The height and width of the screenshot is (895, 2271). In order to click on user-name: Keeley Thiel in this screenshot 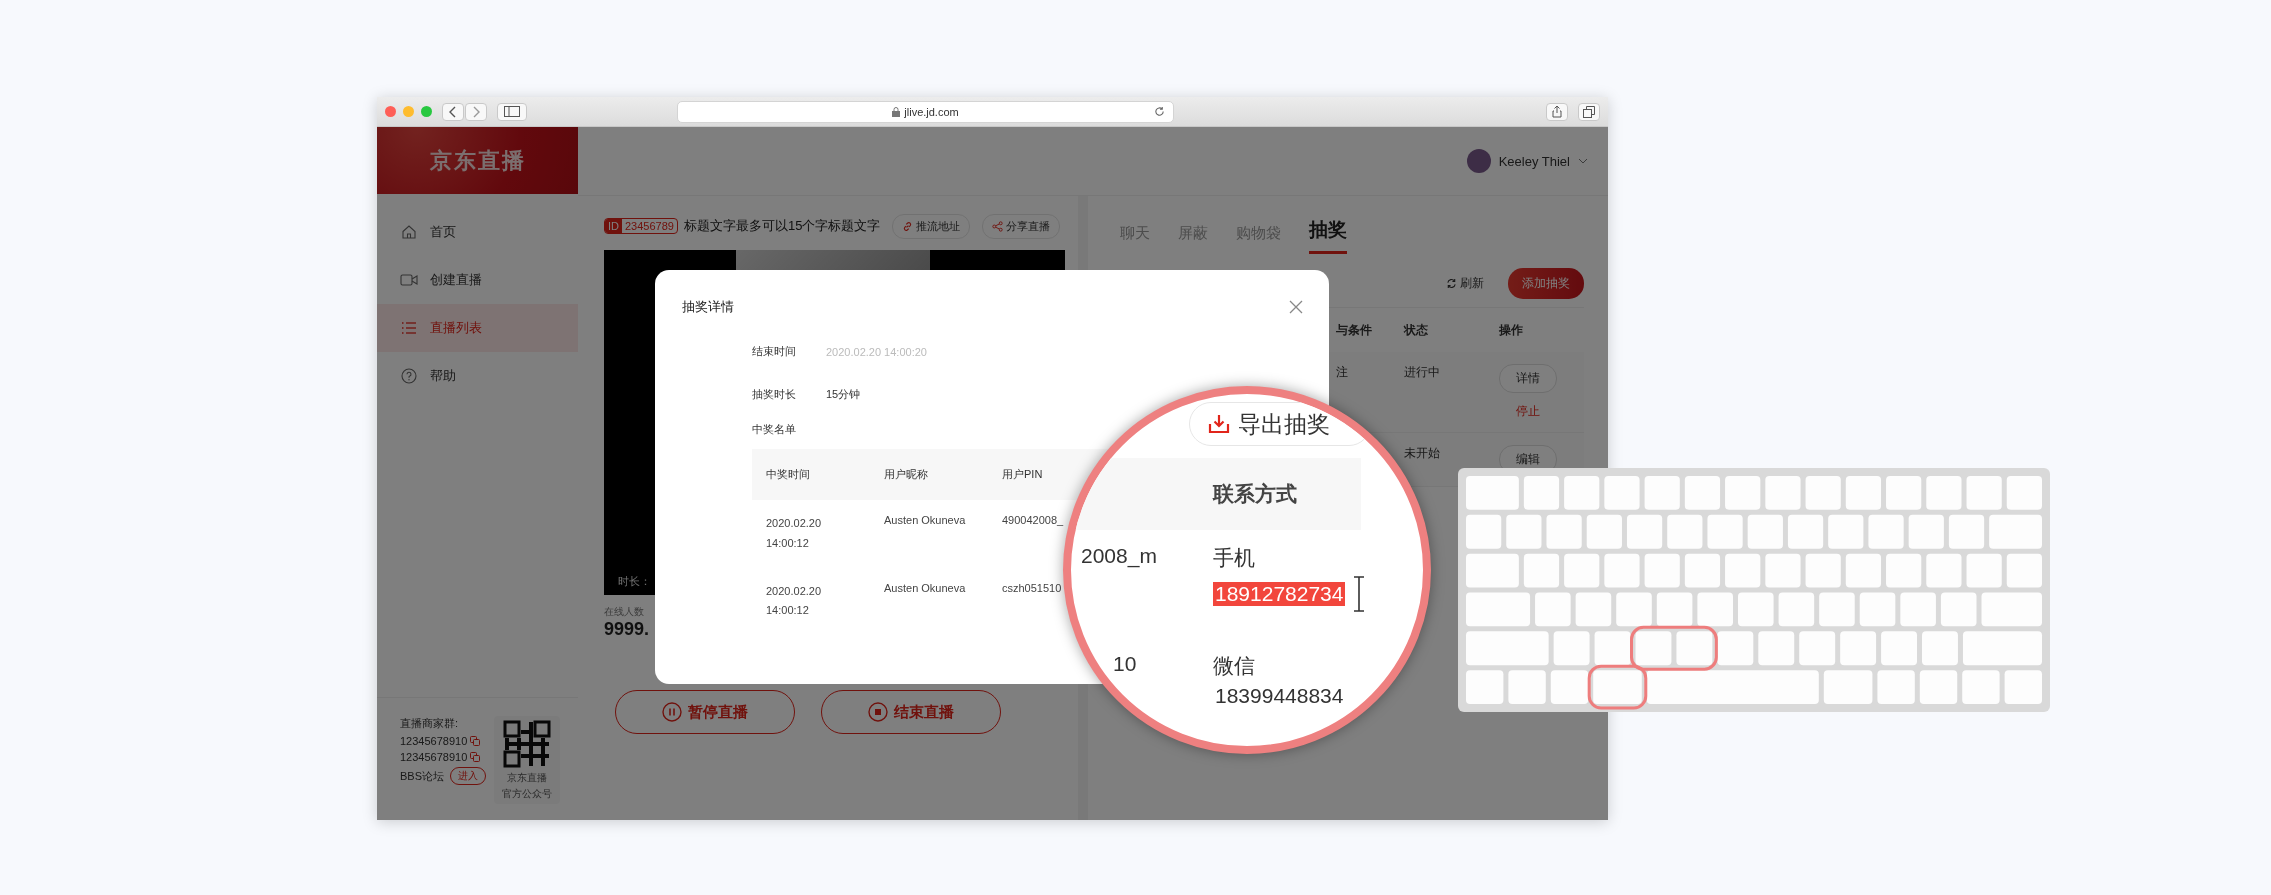, I will do `click(1534, 161)`.